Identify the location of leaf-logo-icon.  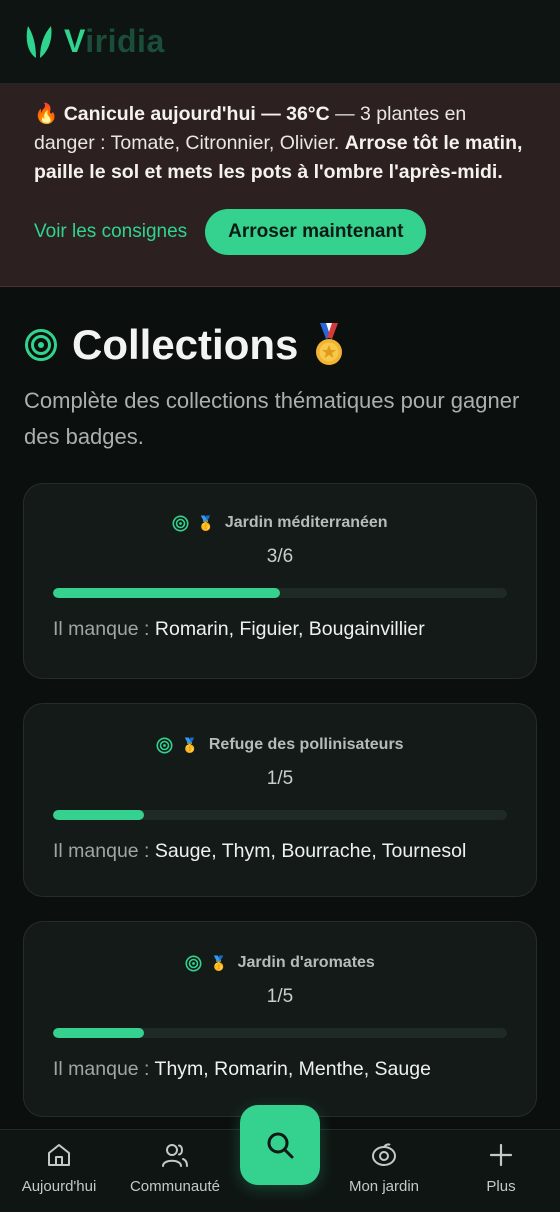
(39, 41).